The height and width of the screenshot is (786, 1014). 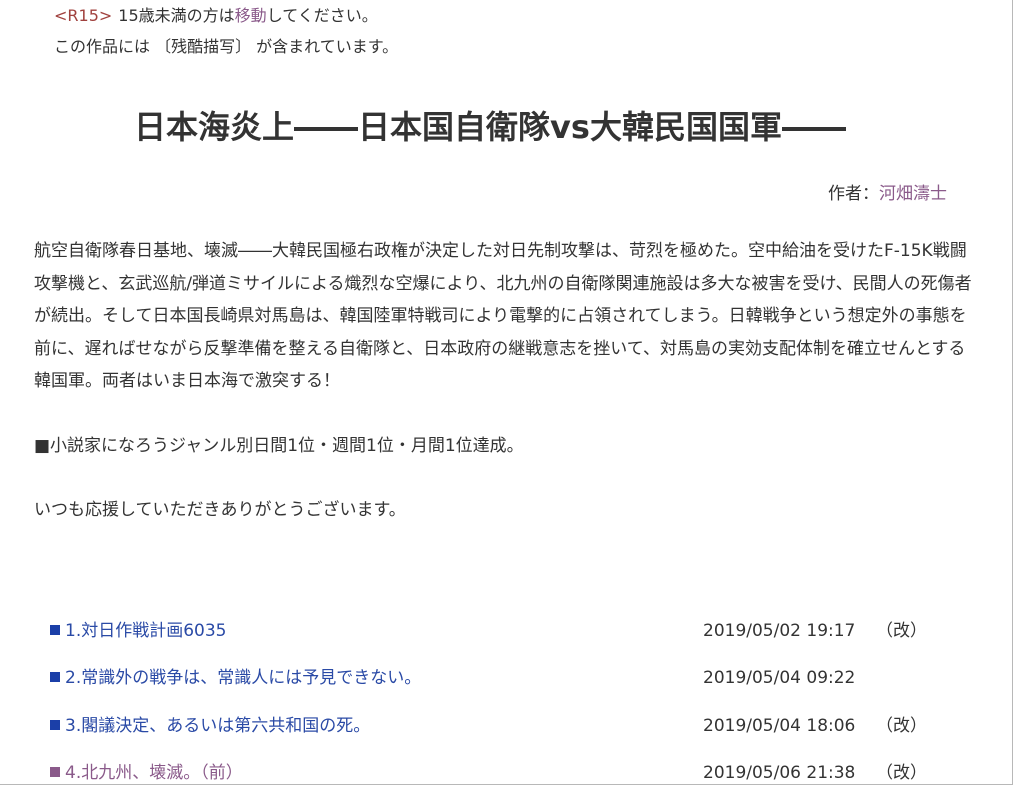 I want to click on chapter-link: 2.常識外の戦争は、常識人には予見できない。, so click(x=235, y=678).